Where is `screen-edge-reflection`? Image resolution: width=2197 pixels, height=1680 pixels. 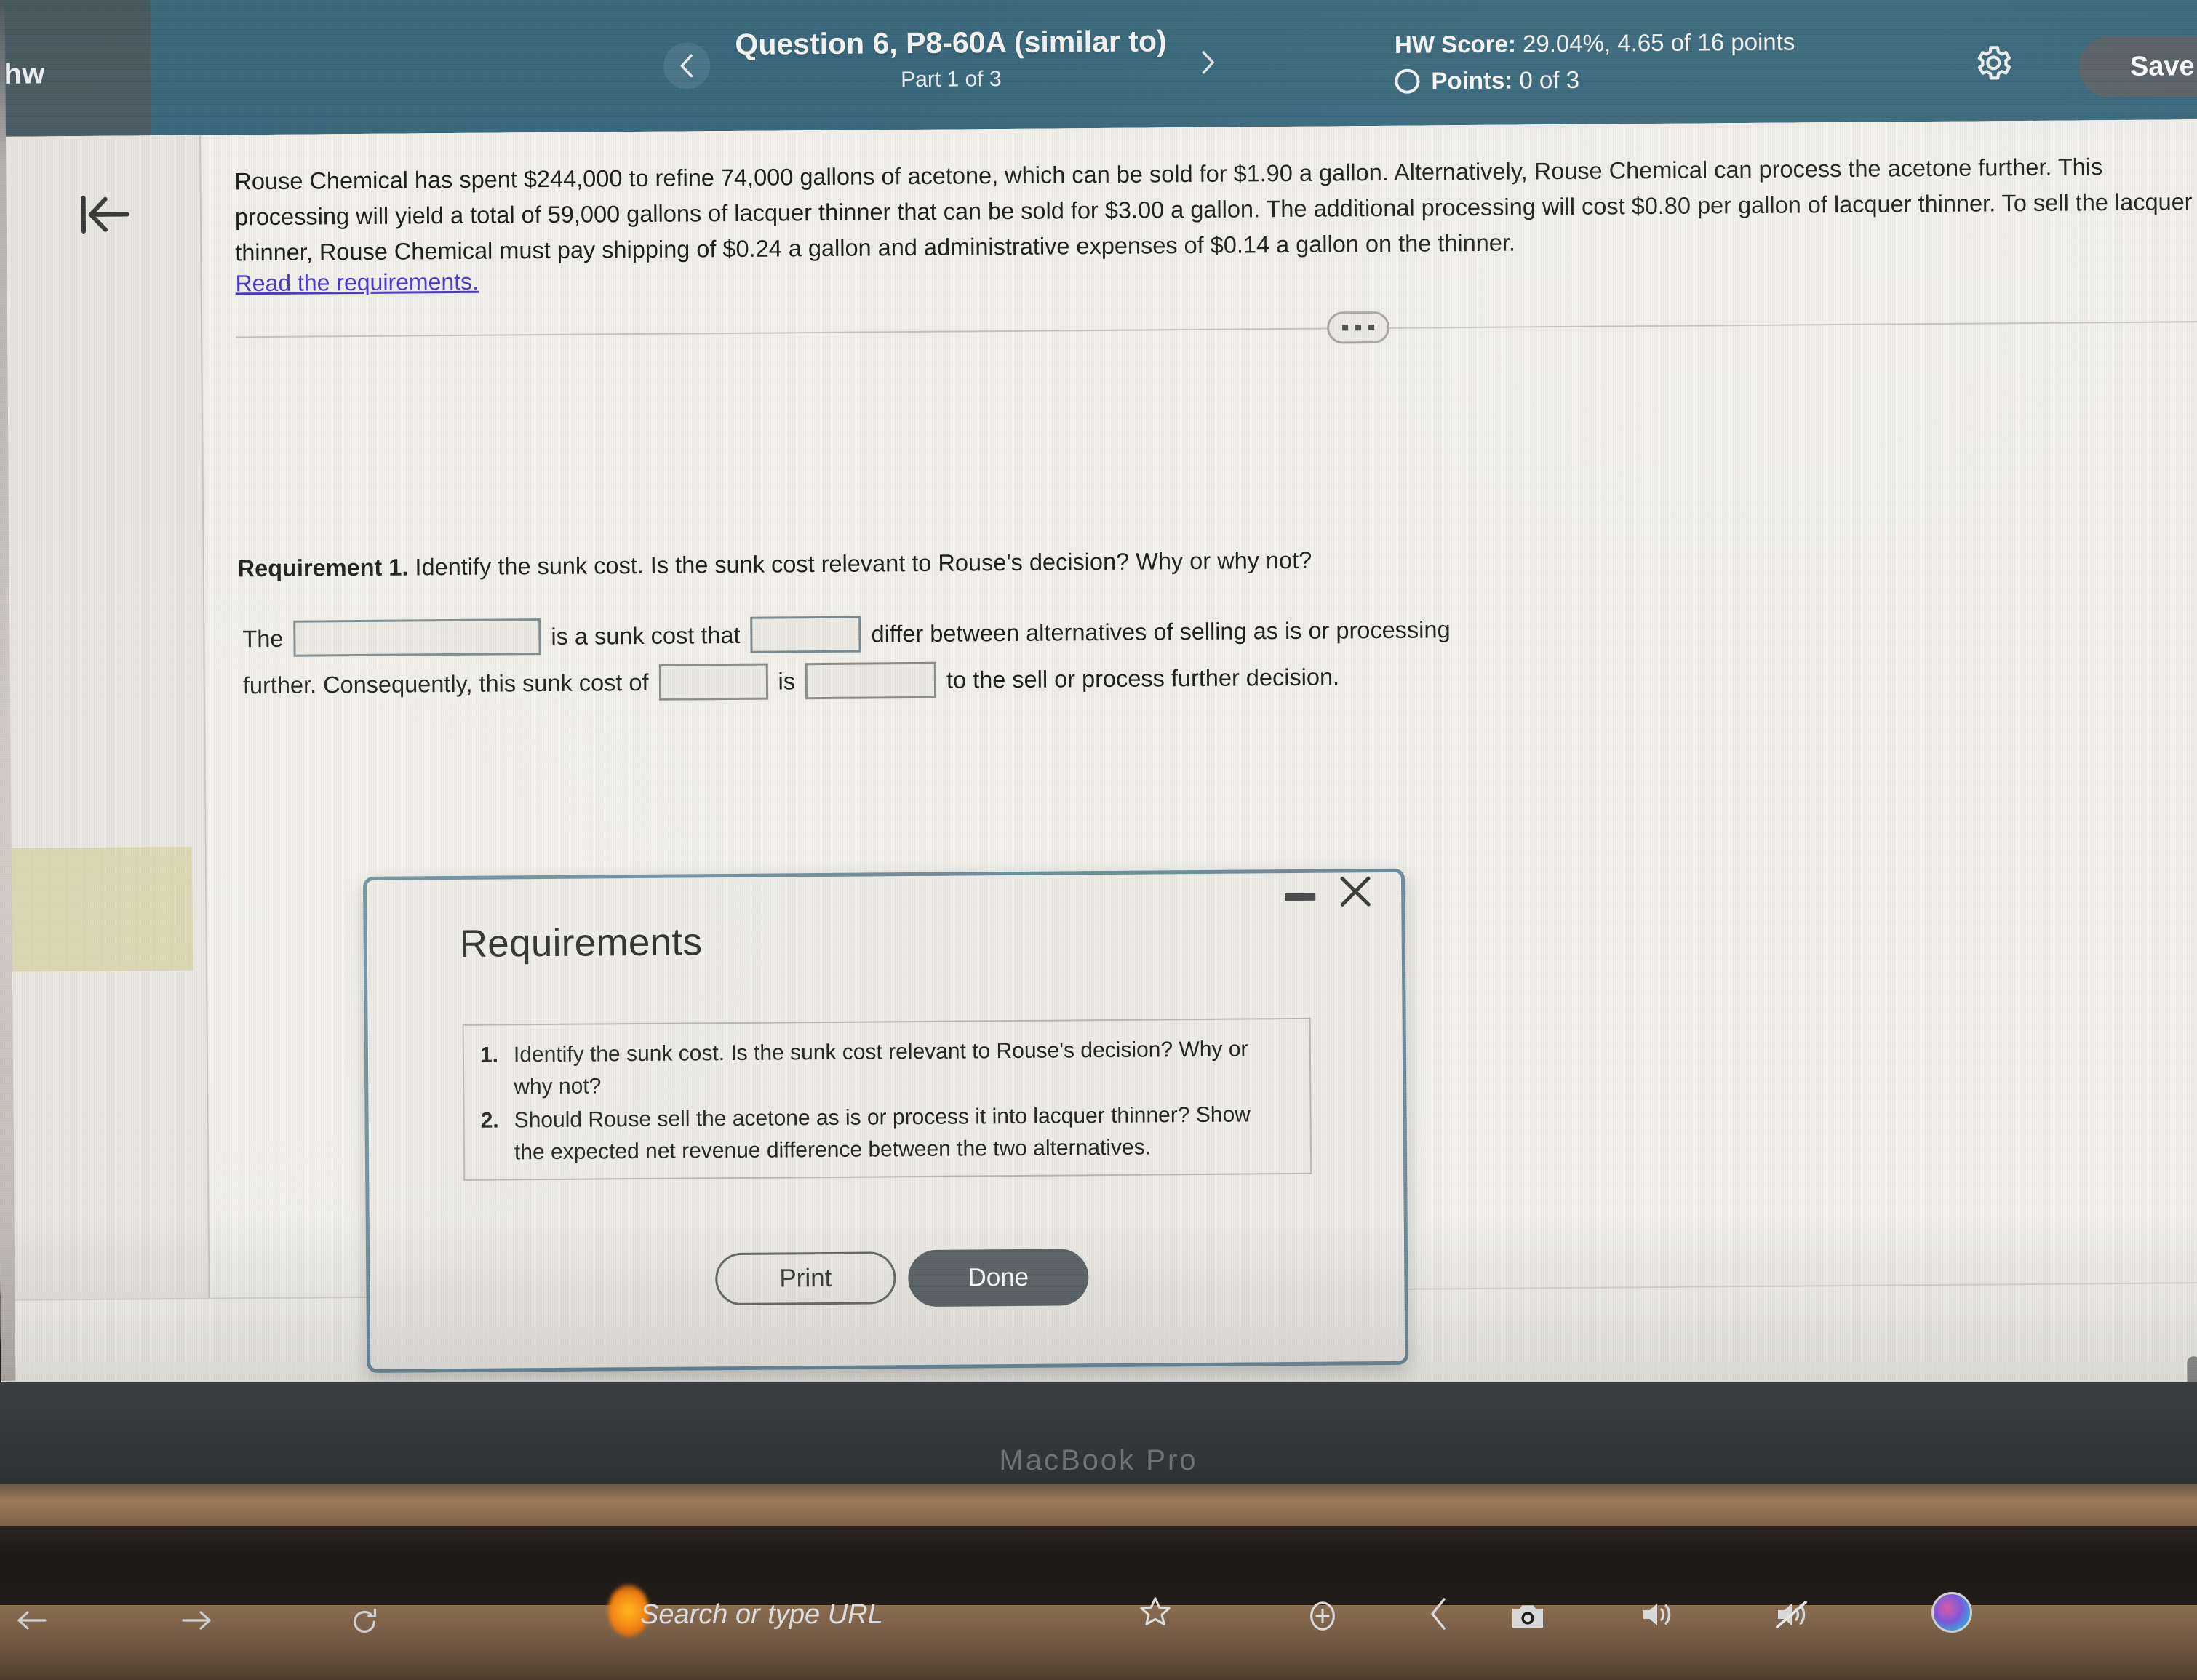 screen-edge-reflection is located at coordinates (96, 909).